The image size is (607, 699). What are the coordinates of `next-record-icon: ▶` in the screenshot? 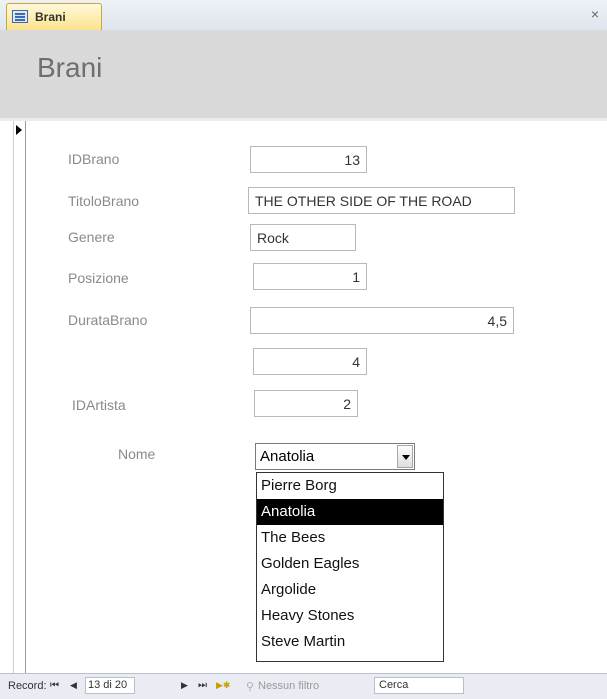 It's located at (184, 685).